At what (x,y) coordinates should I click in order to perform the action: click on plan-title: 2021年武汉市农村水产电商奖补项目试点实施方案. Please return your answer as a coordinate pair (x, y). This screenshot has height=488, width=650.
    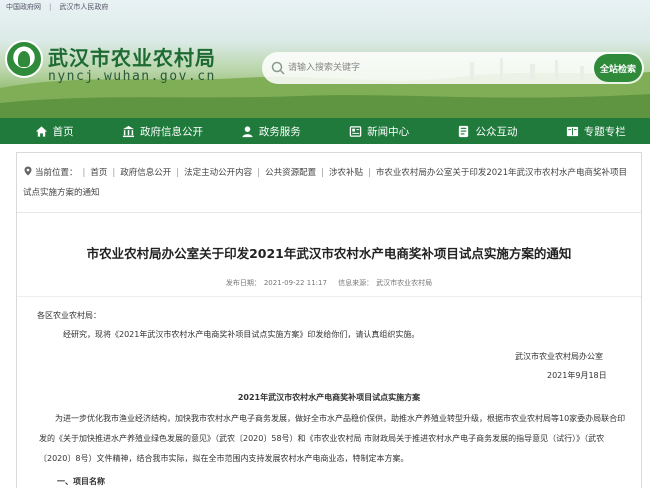
    Looking at the image, I should click on (329, 397).